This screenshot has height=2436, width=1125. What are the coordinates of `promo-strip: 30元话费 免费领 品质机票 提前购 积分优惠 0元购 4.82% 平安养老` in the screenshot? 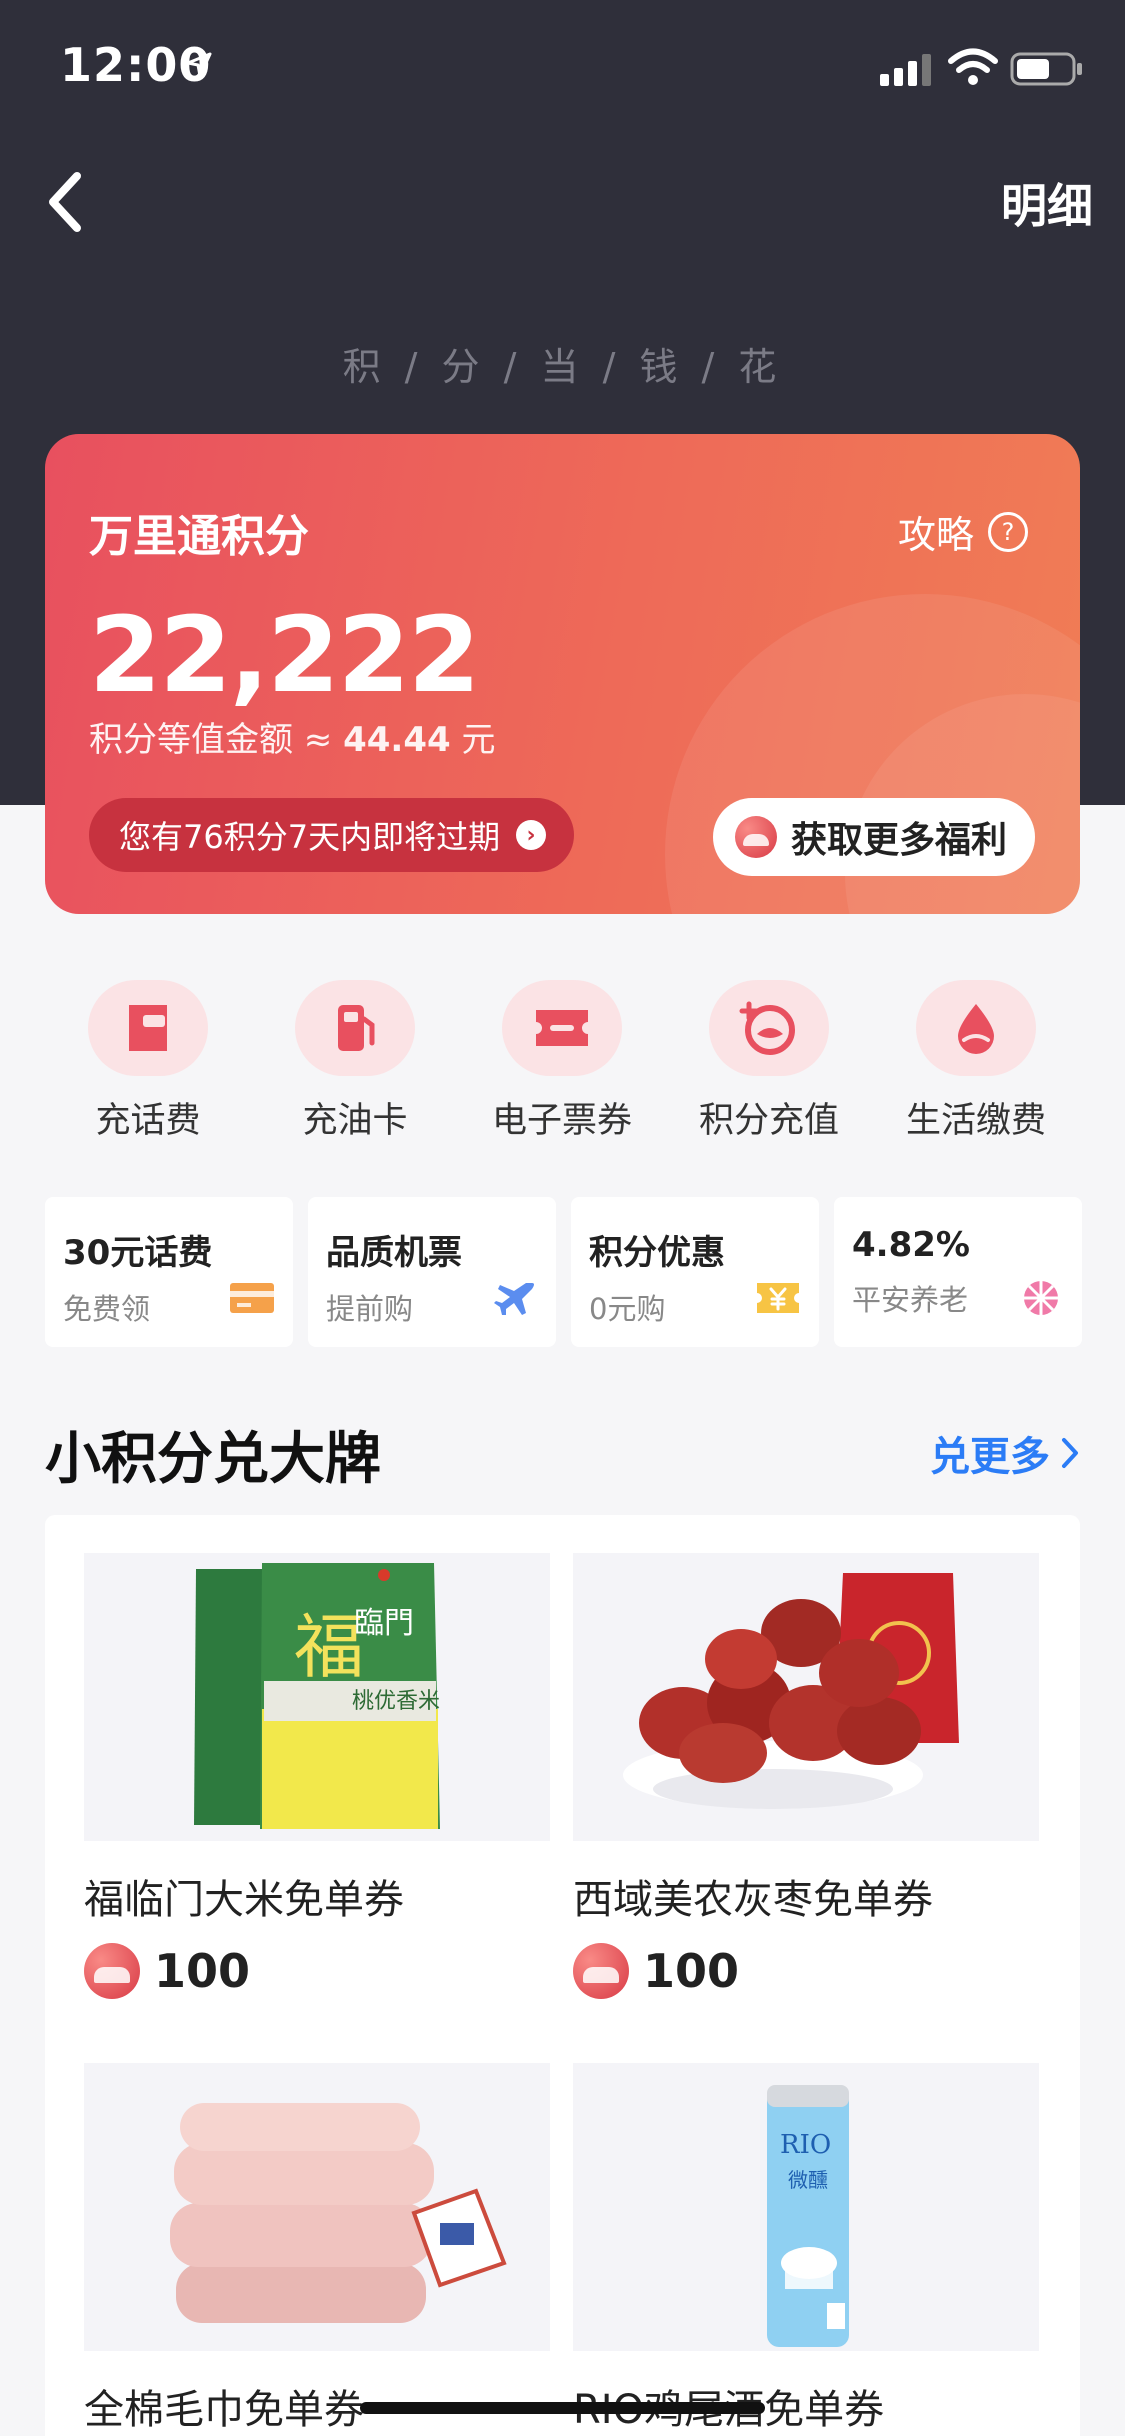 It's located at (563, 1272).